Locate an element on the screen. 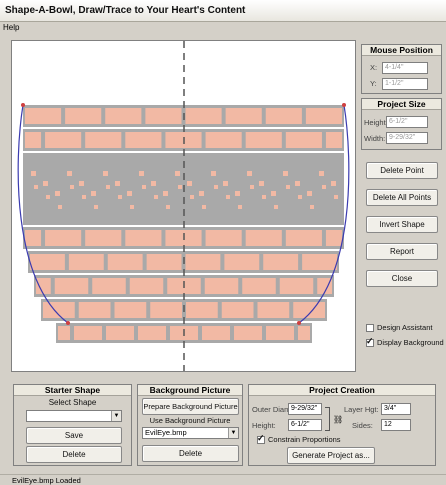  status-bar: EvilEye.bmp Loaded is located at coordinates (223, 479).